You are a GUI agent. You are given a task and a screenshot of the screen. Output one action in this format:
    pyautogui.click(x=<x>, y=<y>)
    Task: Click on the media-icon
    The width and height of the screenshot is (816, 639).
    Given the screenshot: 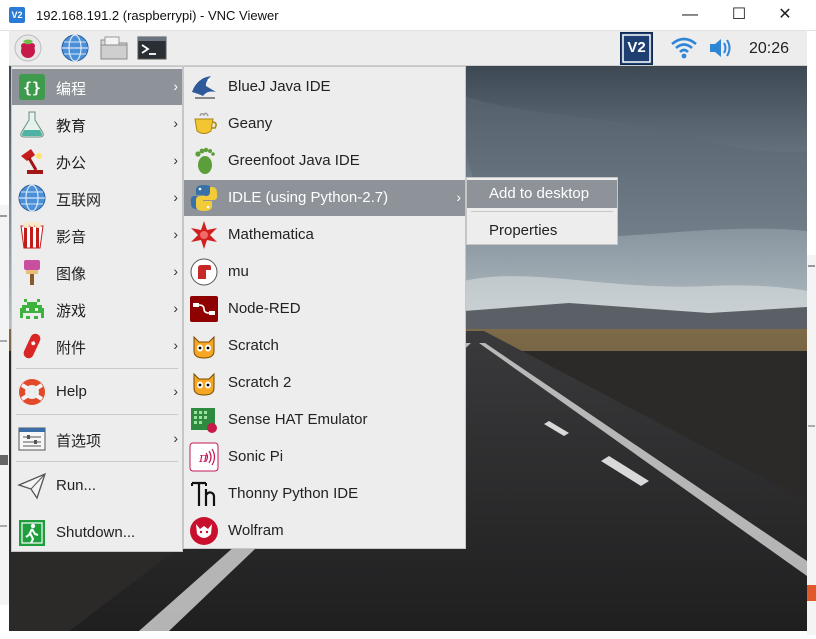 What is the action you would take?
    pyautogui.click(x=32, y=235)
    